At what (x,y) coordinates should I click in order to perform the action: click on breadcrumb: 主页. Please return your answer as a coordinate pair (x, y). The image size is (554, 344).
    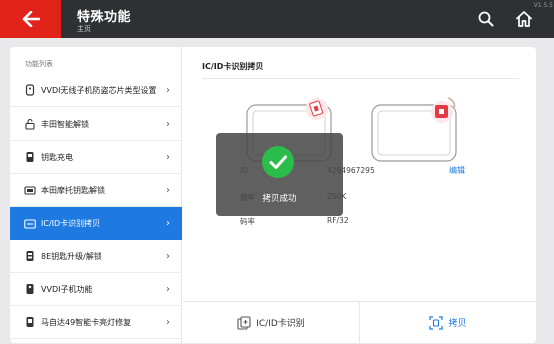
    Looking at the image, I should click on (84, 29).